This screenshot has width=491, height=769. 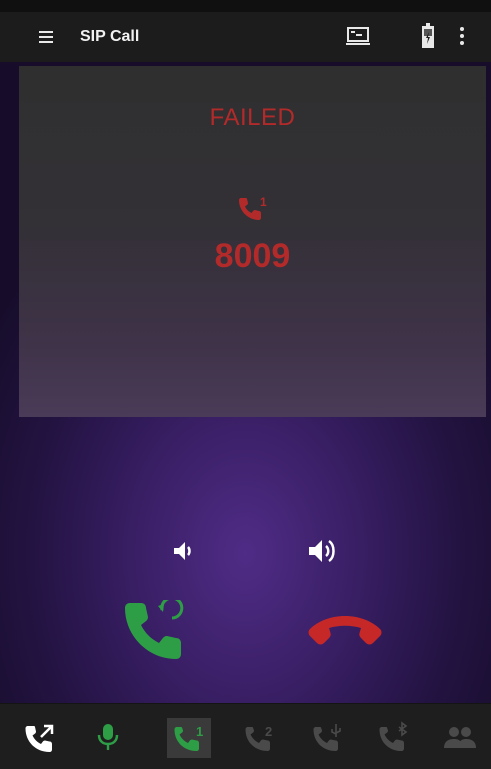 I want to click on call-status: FAILED, so click(x=252, y=117).